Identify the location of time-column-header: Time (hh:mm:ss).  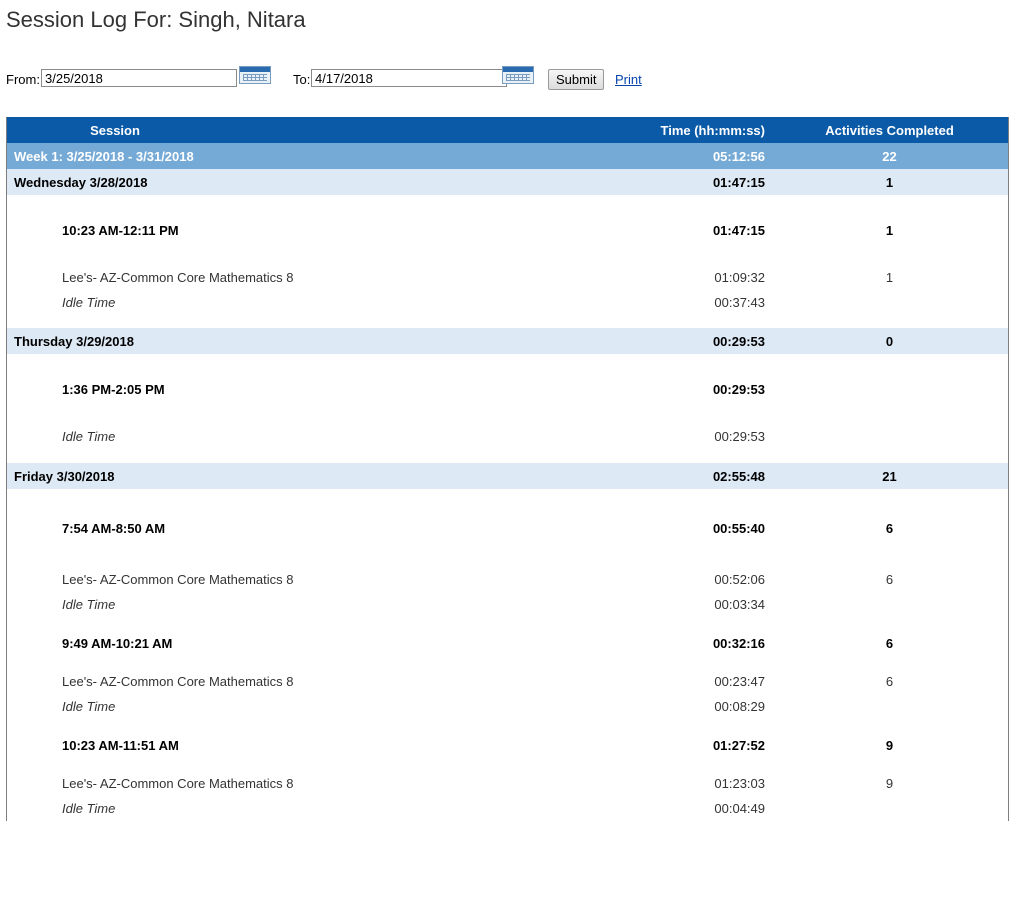
(713, 130).